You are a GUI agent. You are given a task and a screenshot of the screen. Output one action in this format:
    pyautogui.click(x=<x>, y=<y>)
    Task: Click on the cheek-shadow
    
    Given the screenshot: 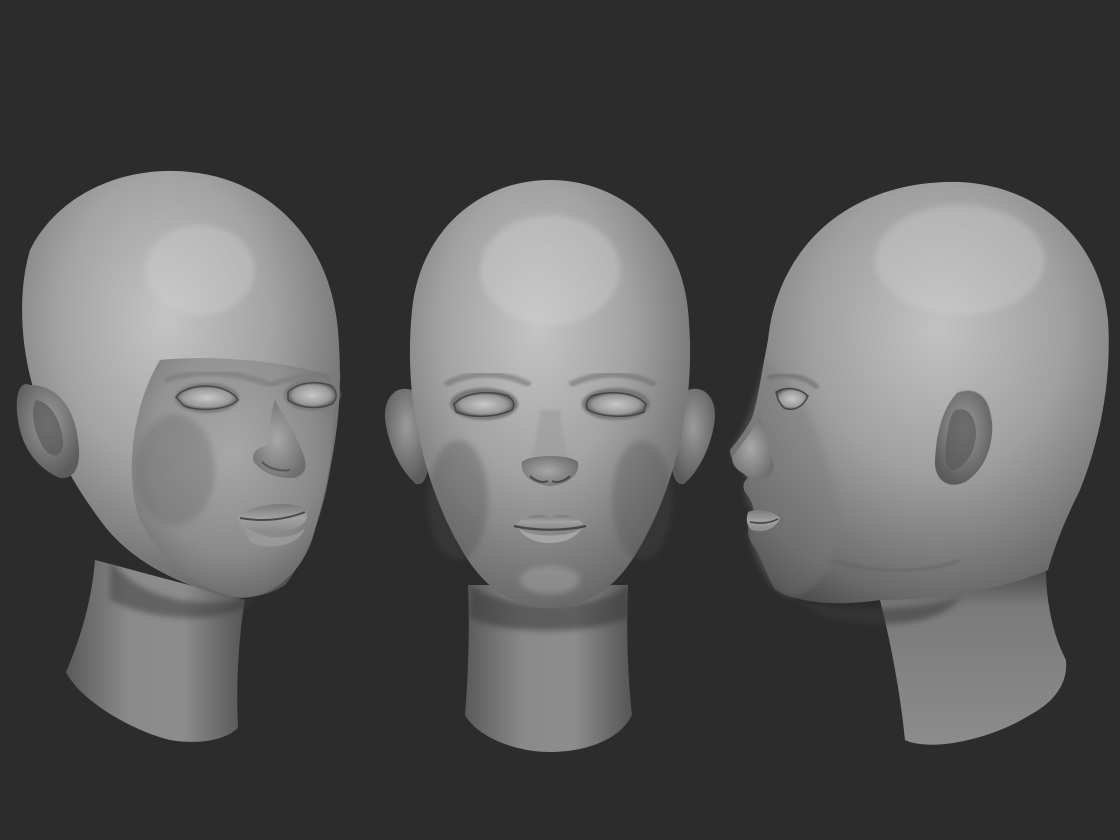 What is the action you would take?
    pyautogui.click(x=175, y=470)
    